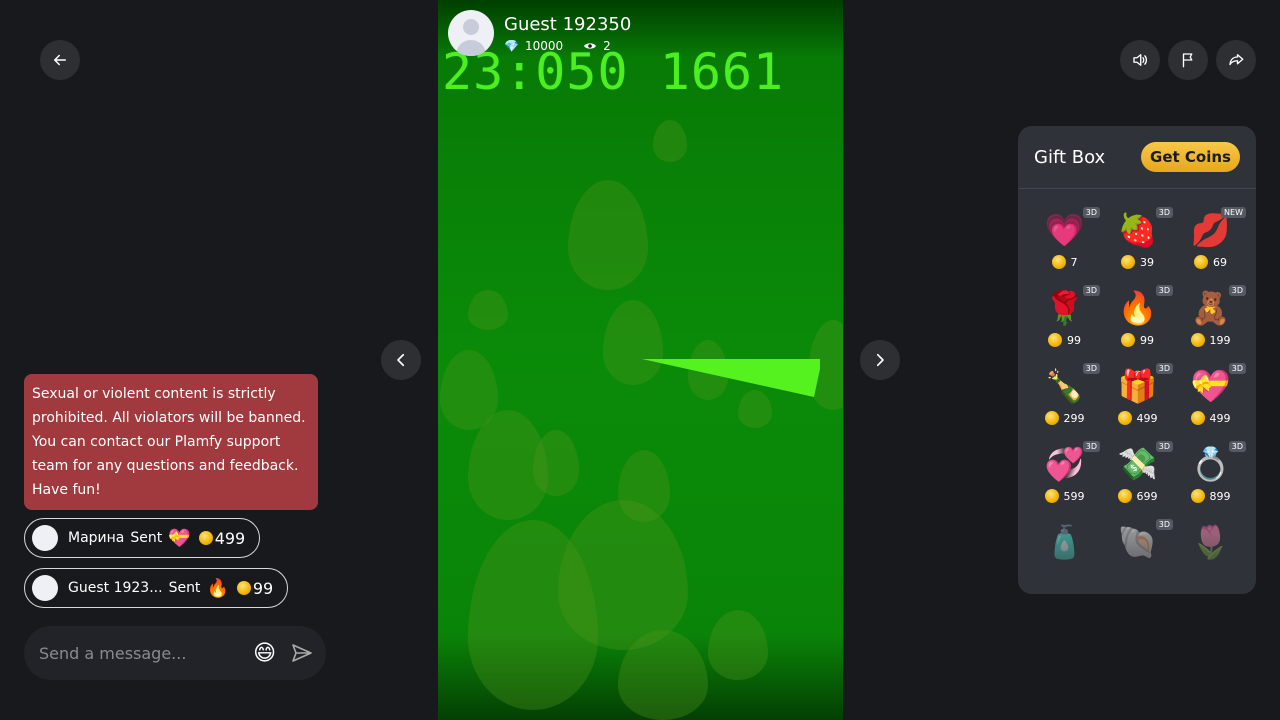  I want to click on arrow-left-icon, so click(60, 60).